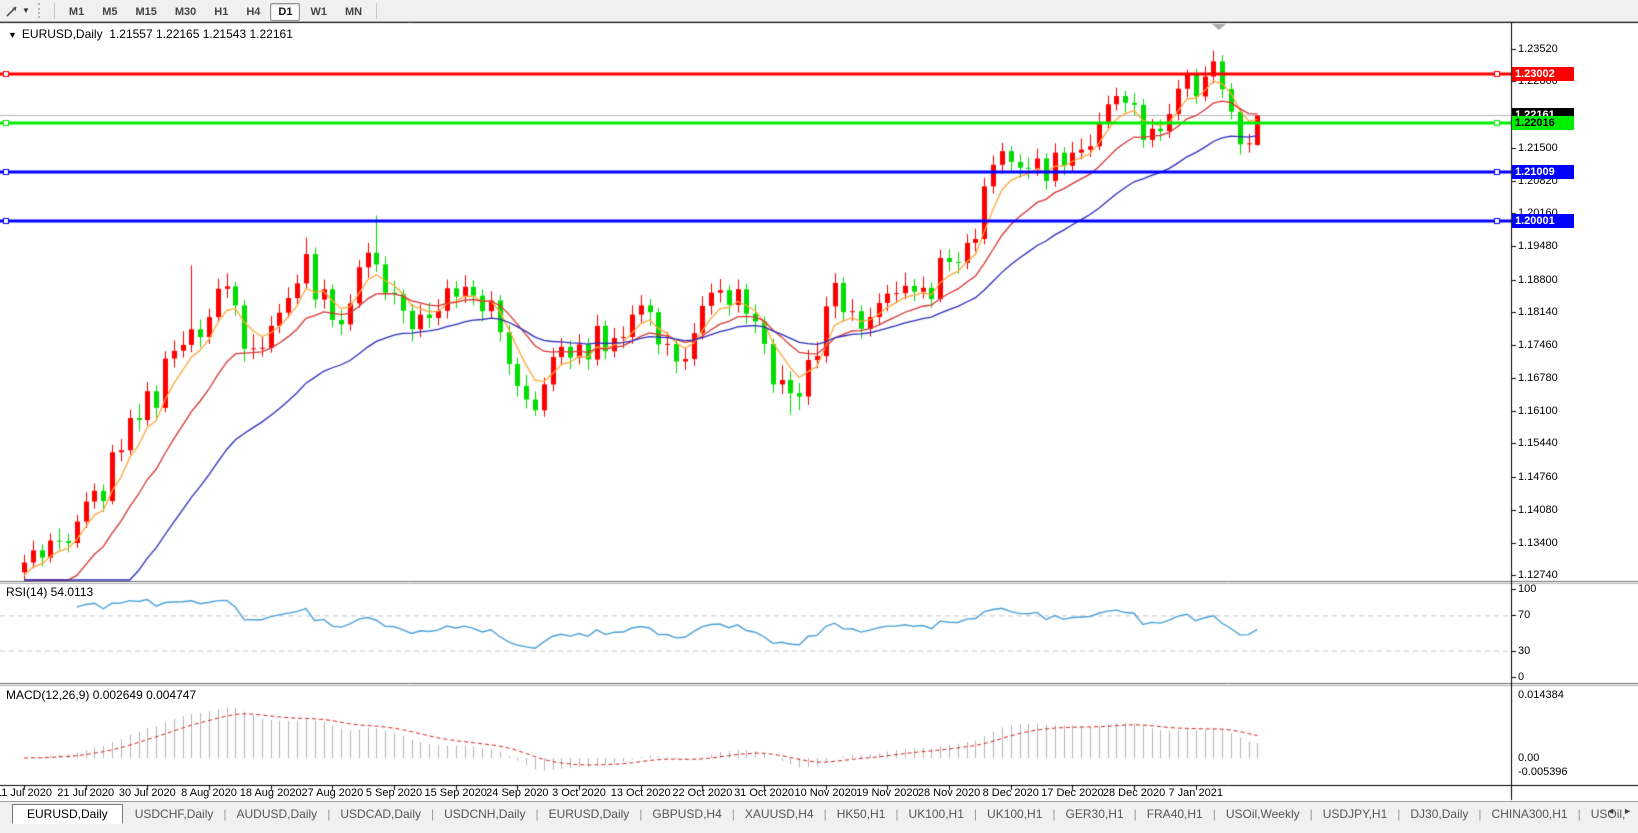  Describe the element at coordinates (131, 34) in the screenshot. I see `ohlc-open: 1.21557` at that location.